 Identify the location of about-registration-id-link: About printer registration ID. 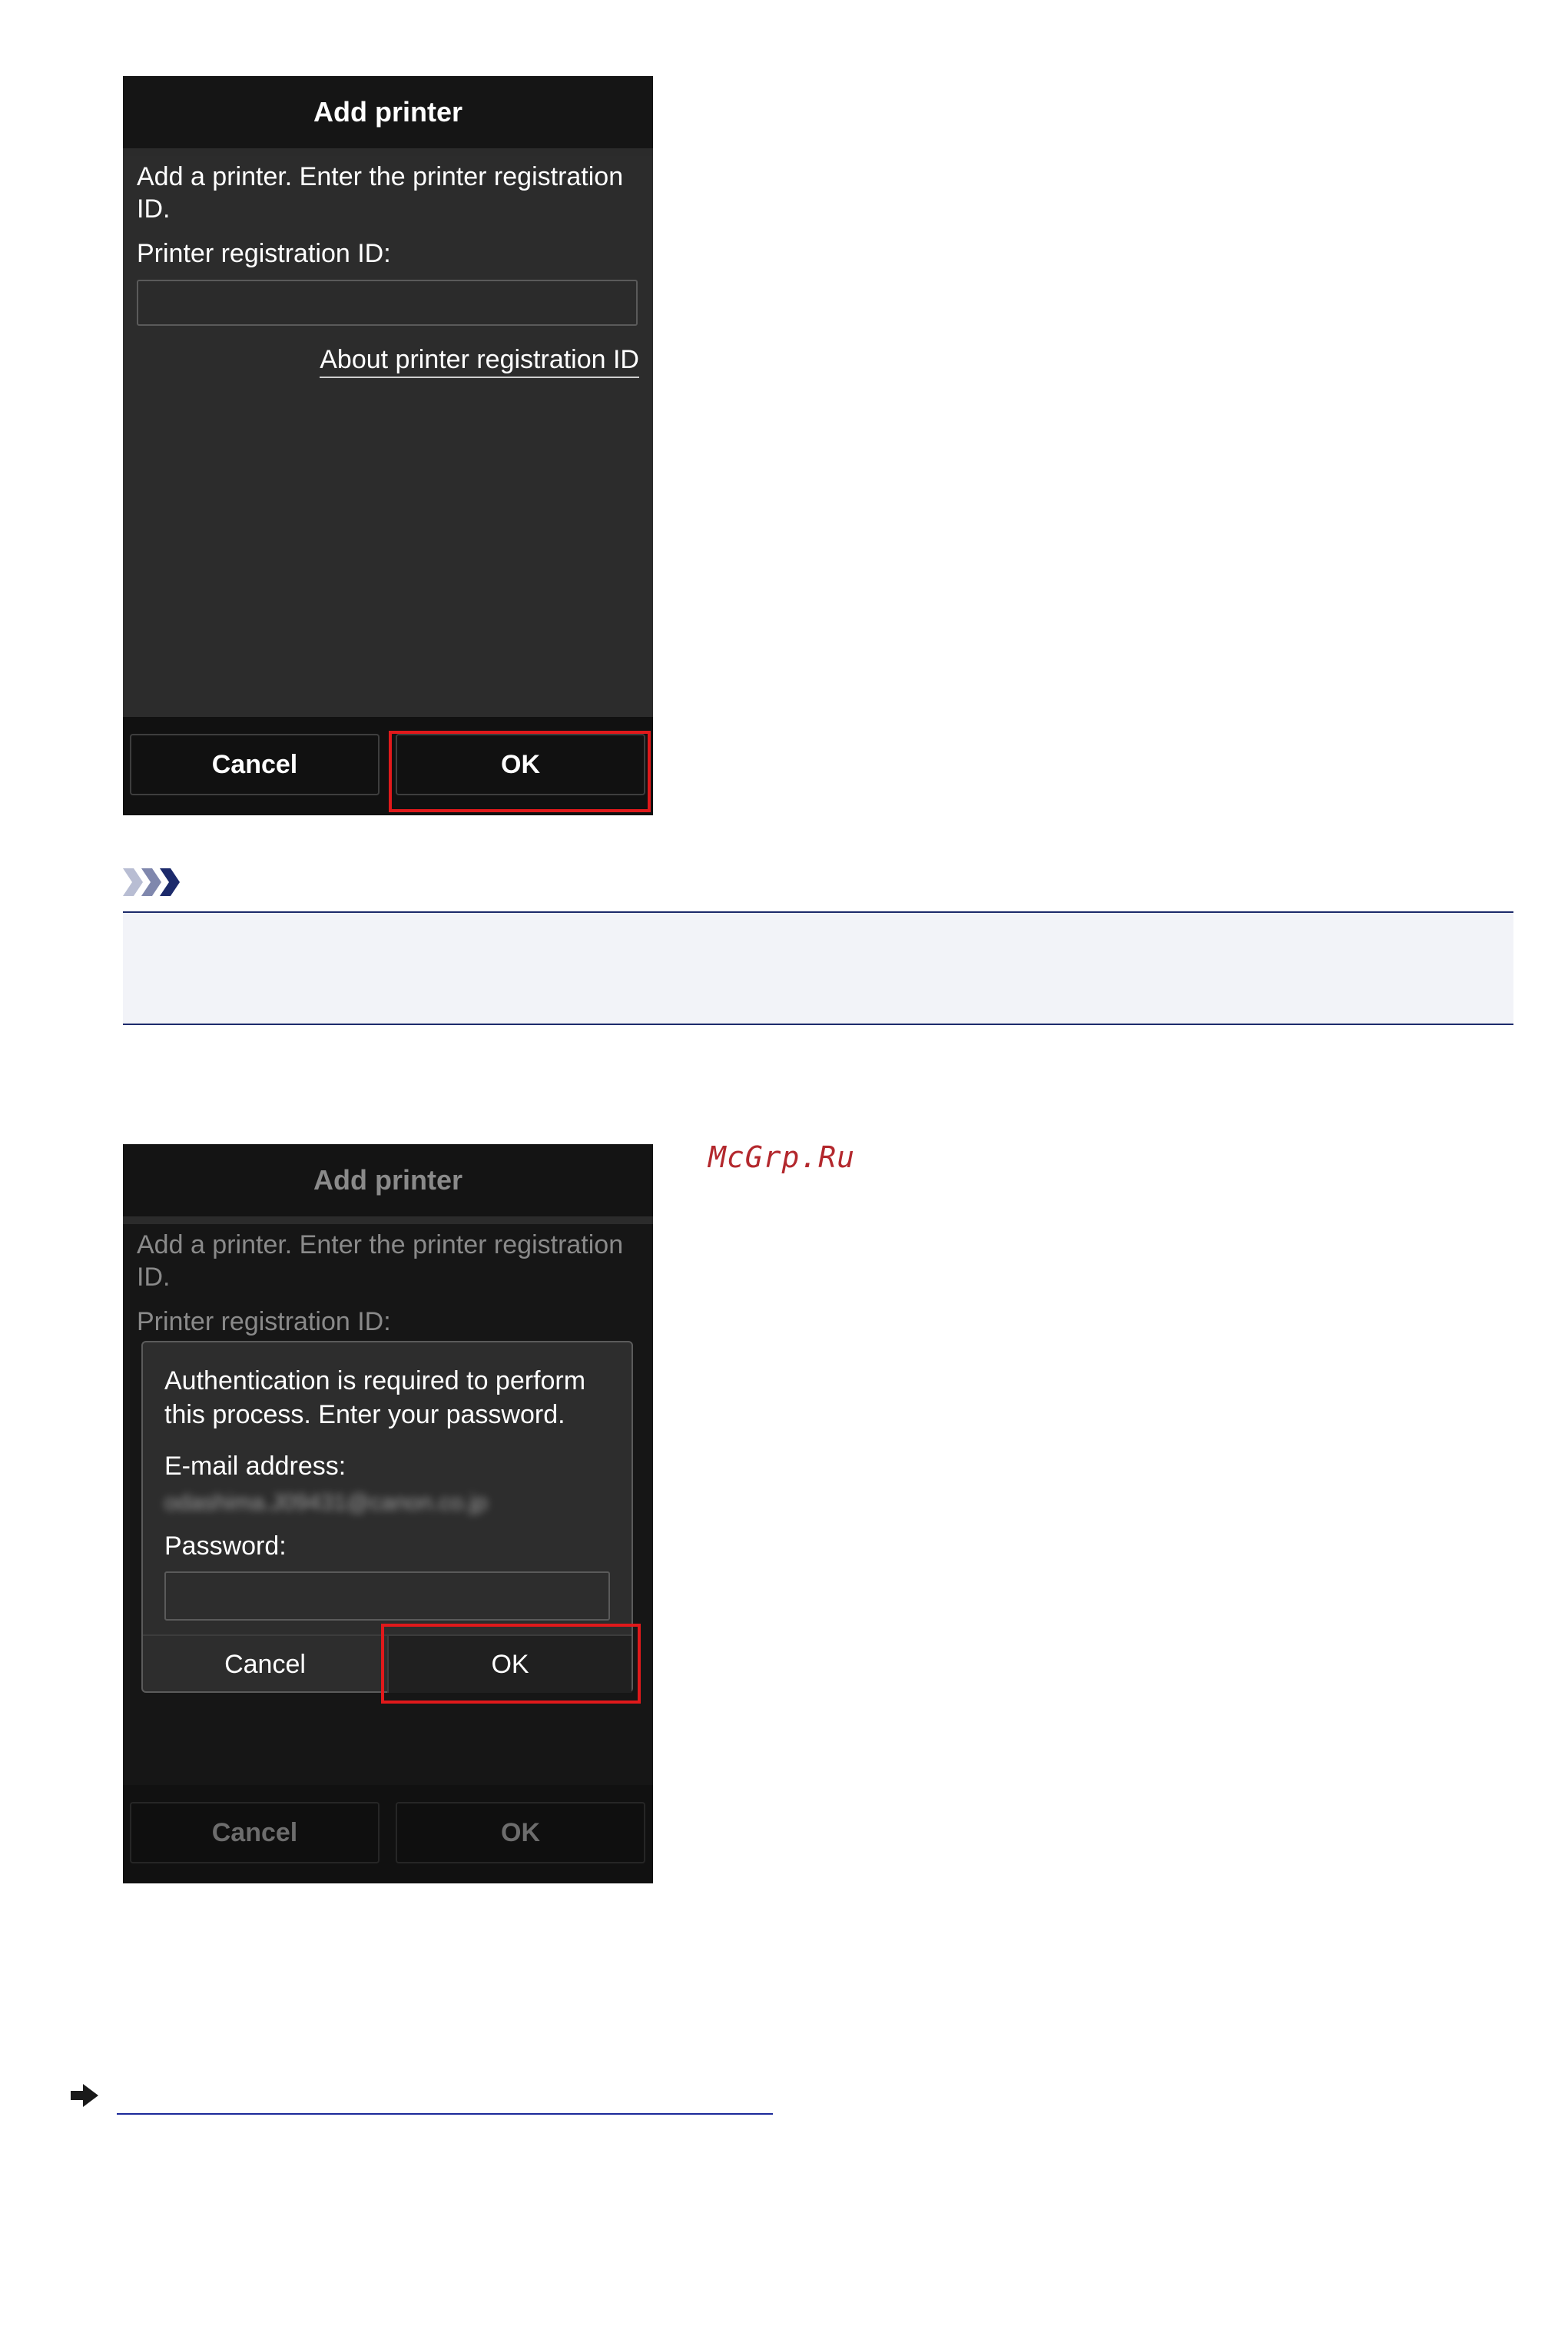
(480, 361).